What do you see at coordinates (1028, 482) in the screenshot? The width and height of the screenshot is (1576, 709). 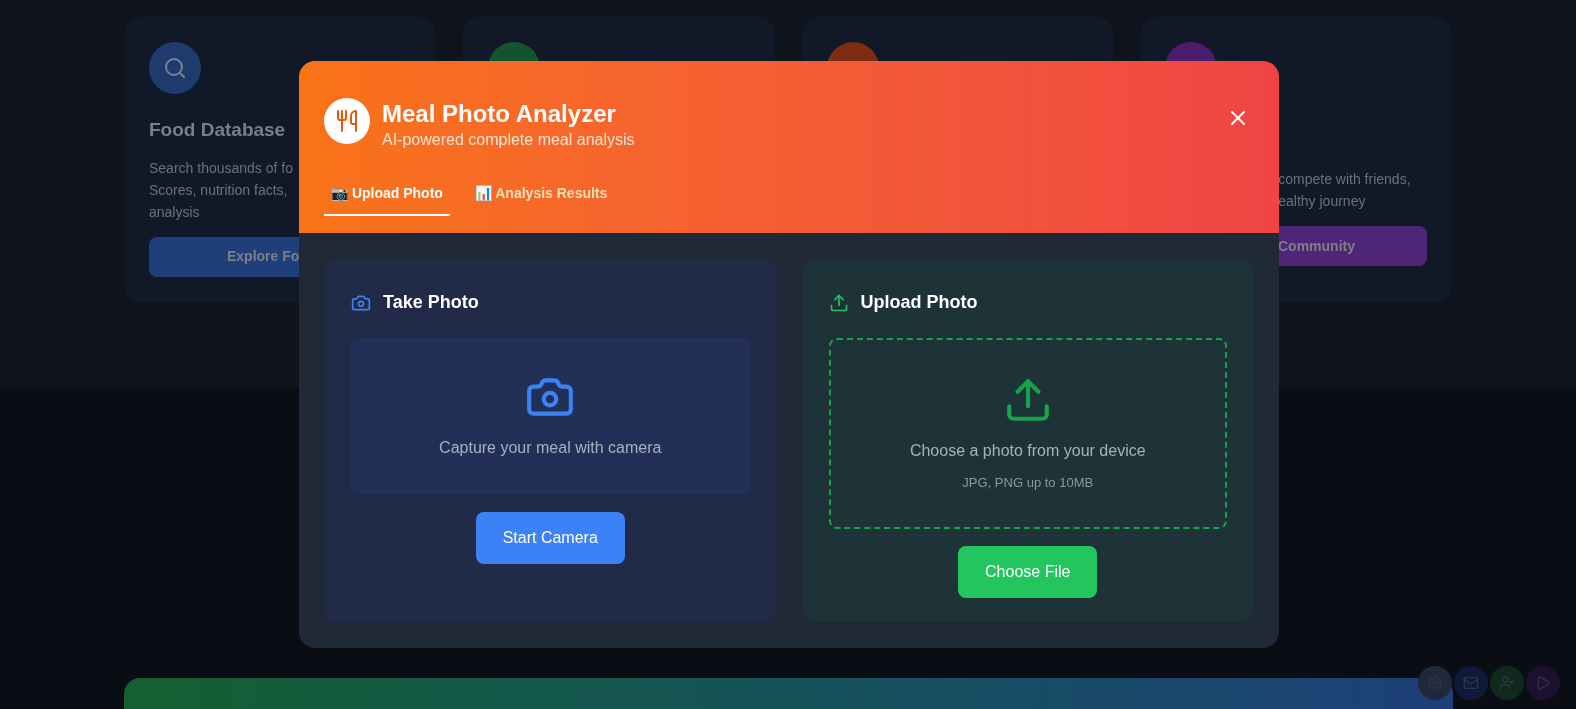 I see `upload-hint: JPG, PNG up to 10MB` at bounding box center [1028, 482].